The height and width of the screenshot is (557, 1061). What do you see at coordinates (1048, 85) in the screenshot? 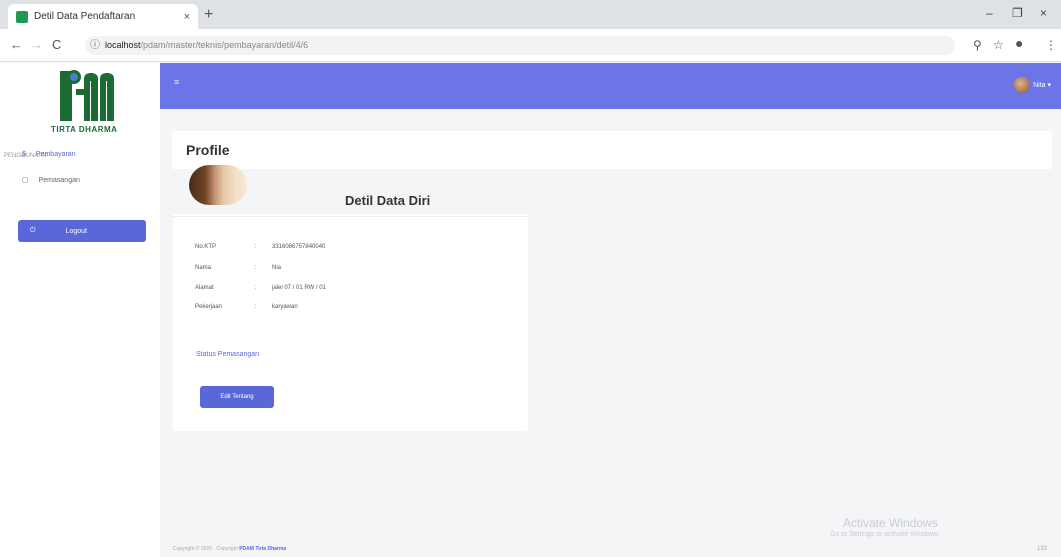
I see `chevron-down-icon: ▾` at bounding box center [1048, 85].